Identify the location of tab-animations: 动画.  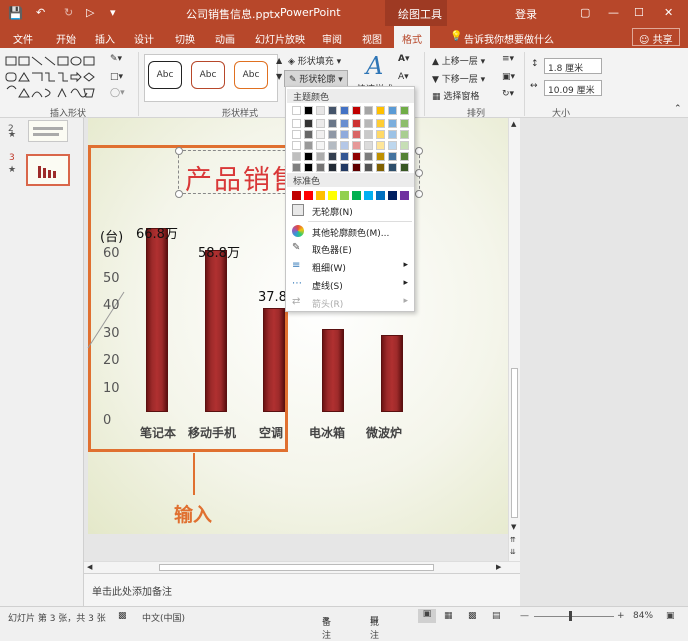
(225, 38).